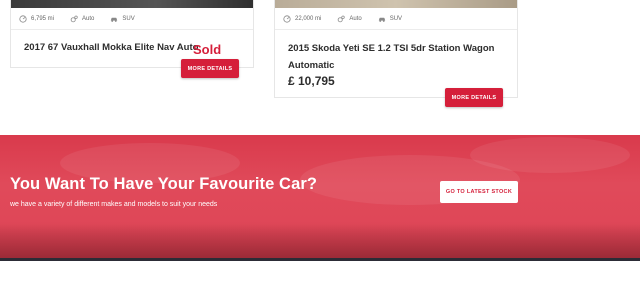  Describe the element at coordinates (114, 47) in the screenshot. I see `listing-title: 2017 67 Vauxhall Mokka Elite Nav Auto` at that location.